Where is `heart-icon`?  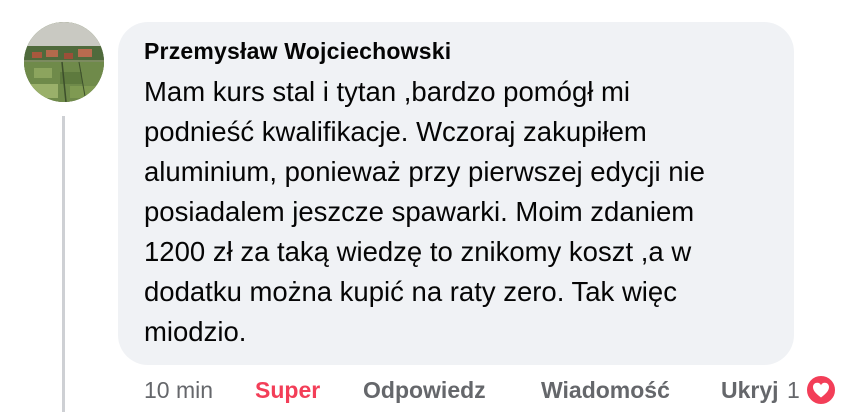 heart-icon is located at coordinates (821, 390).